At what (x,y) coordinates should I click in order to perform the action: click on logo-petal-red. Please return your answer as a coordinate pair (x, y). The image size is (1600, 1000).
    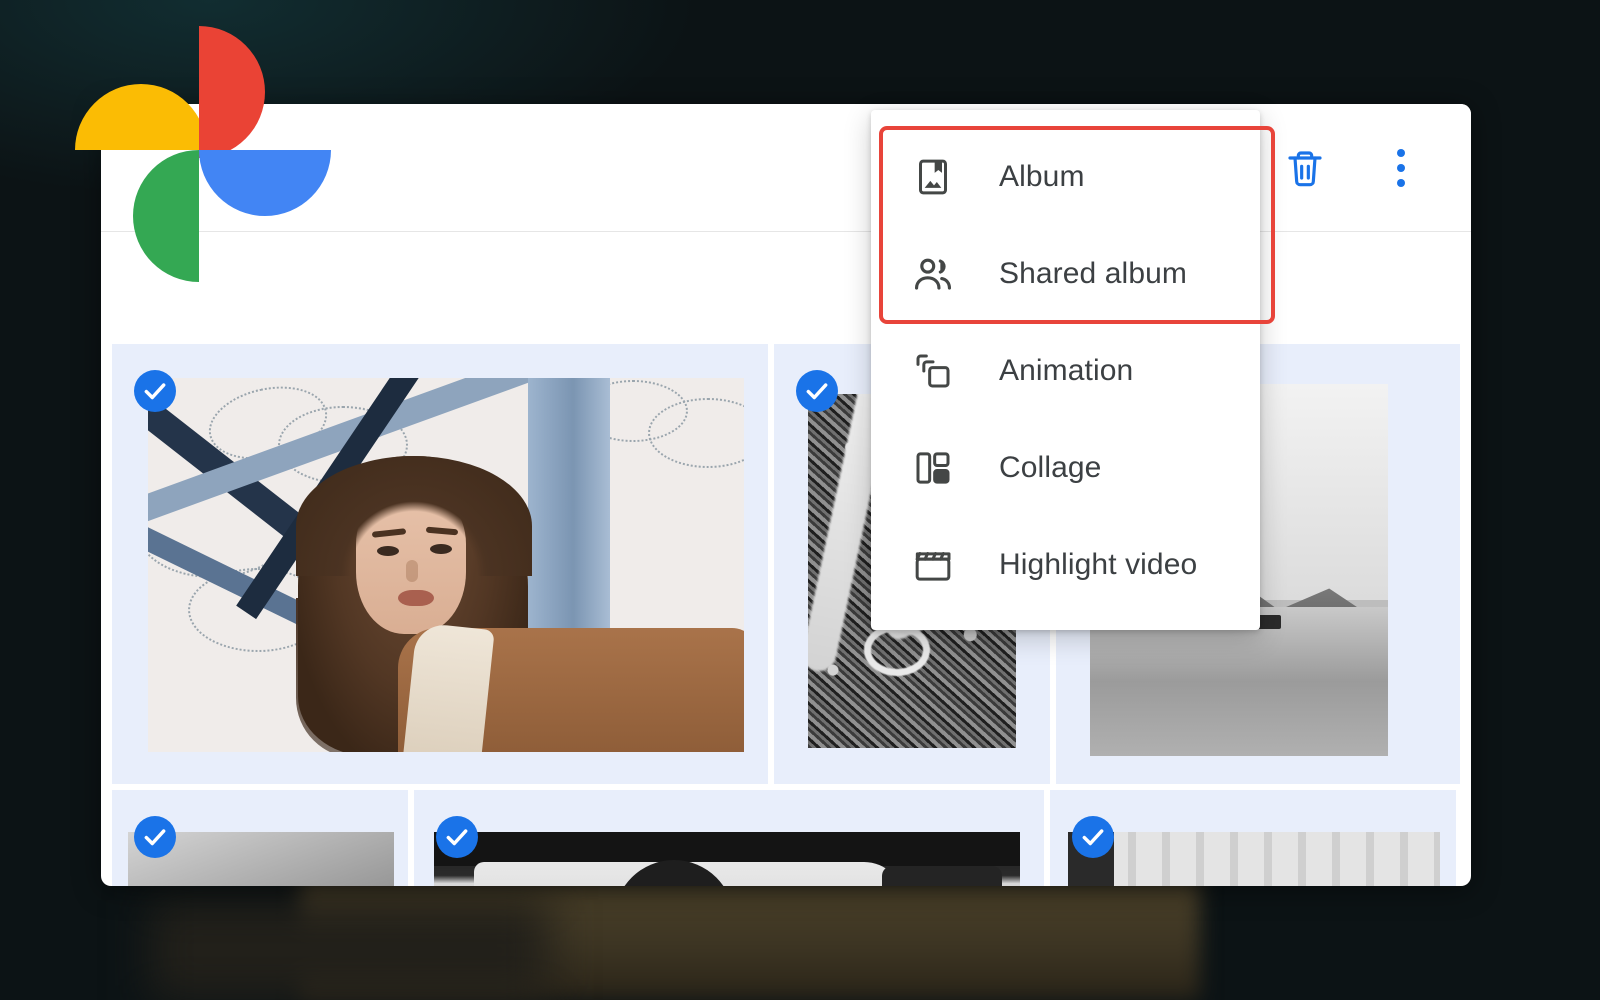
    Looking at the image, I should click on (232, 92).